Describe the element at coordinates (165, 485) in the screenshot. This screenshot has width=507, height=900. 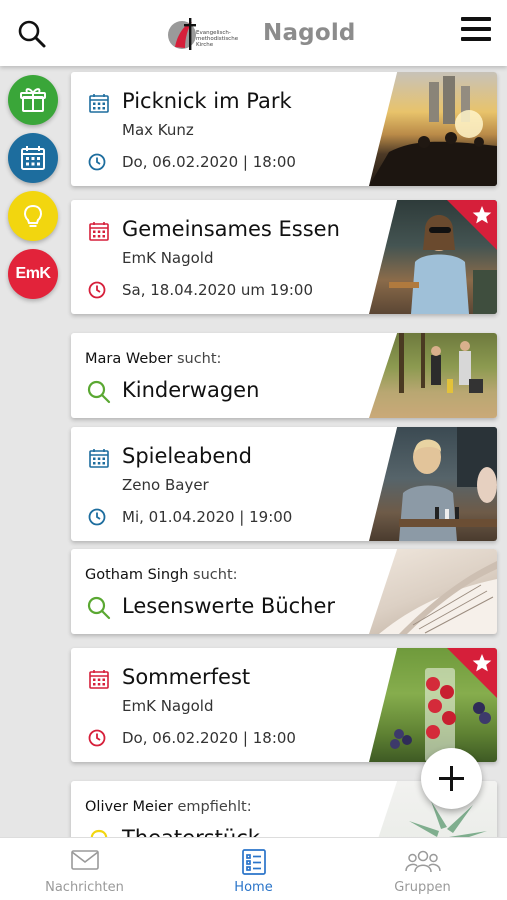
I see `event-organizer: Zeno Bayer` at that location.